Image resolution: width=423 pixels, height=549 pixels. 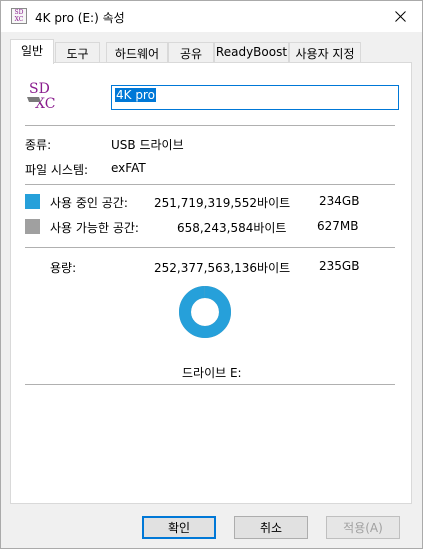 I want to click on drive-letter-label: 드라이브 E:, so click(x=212, y=373).